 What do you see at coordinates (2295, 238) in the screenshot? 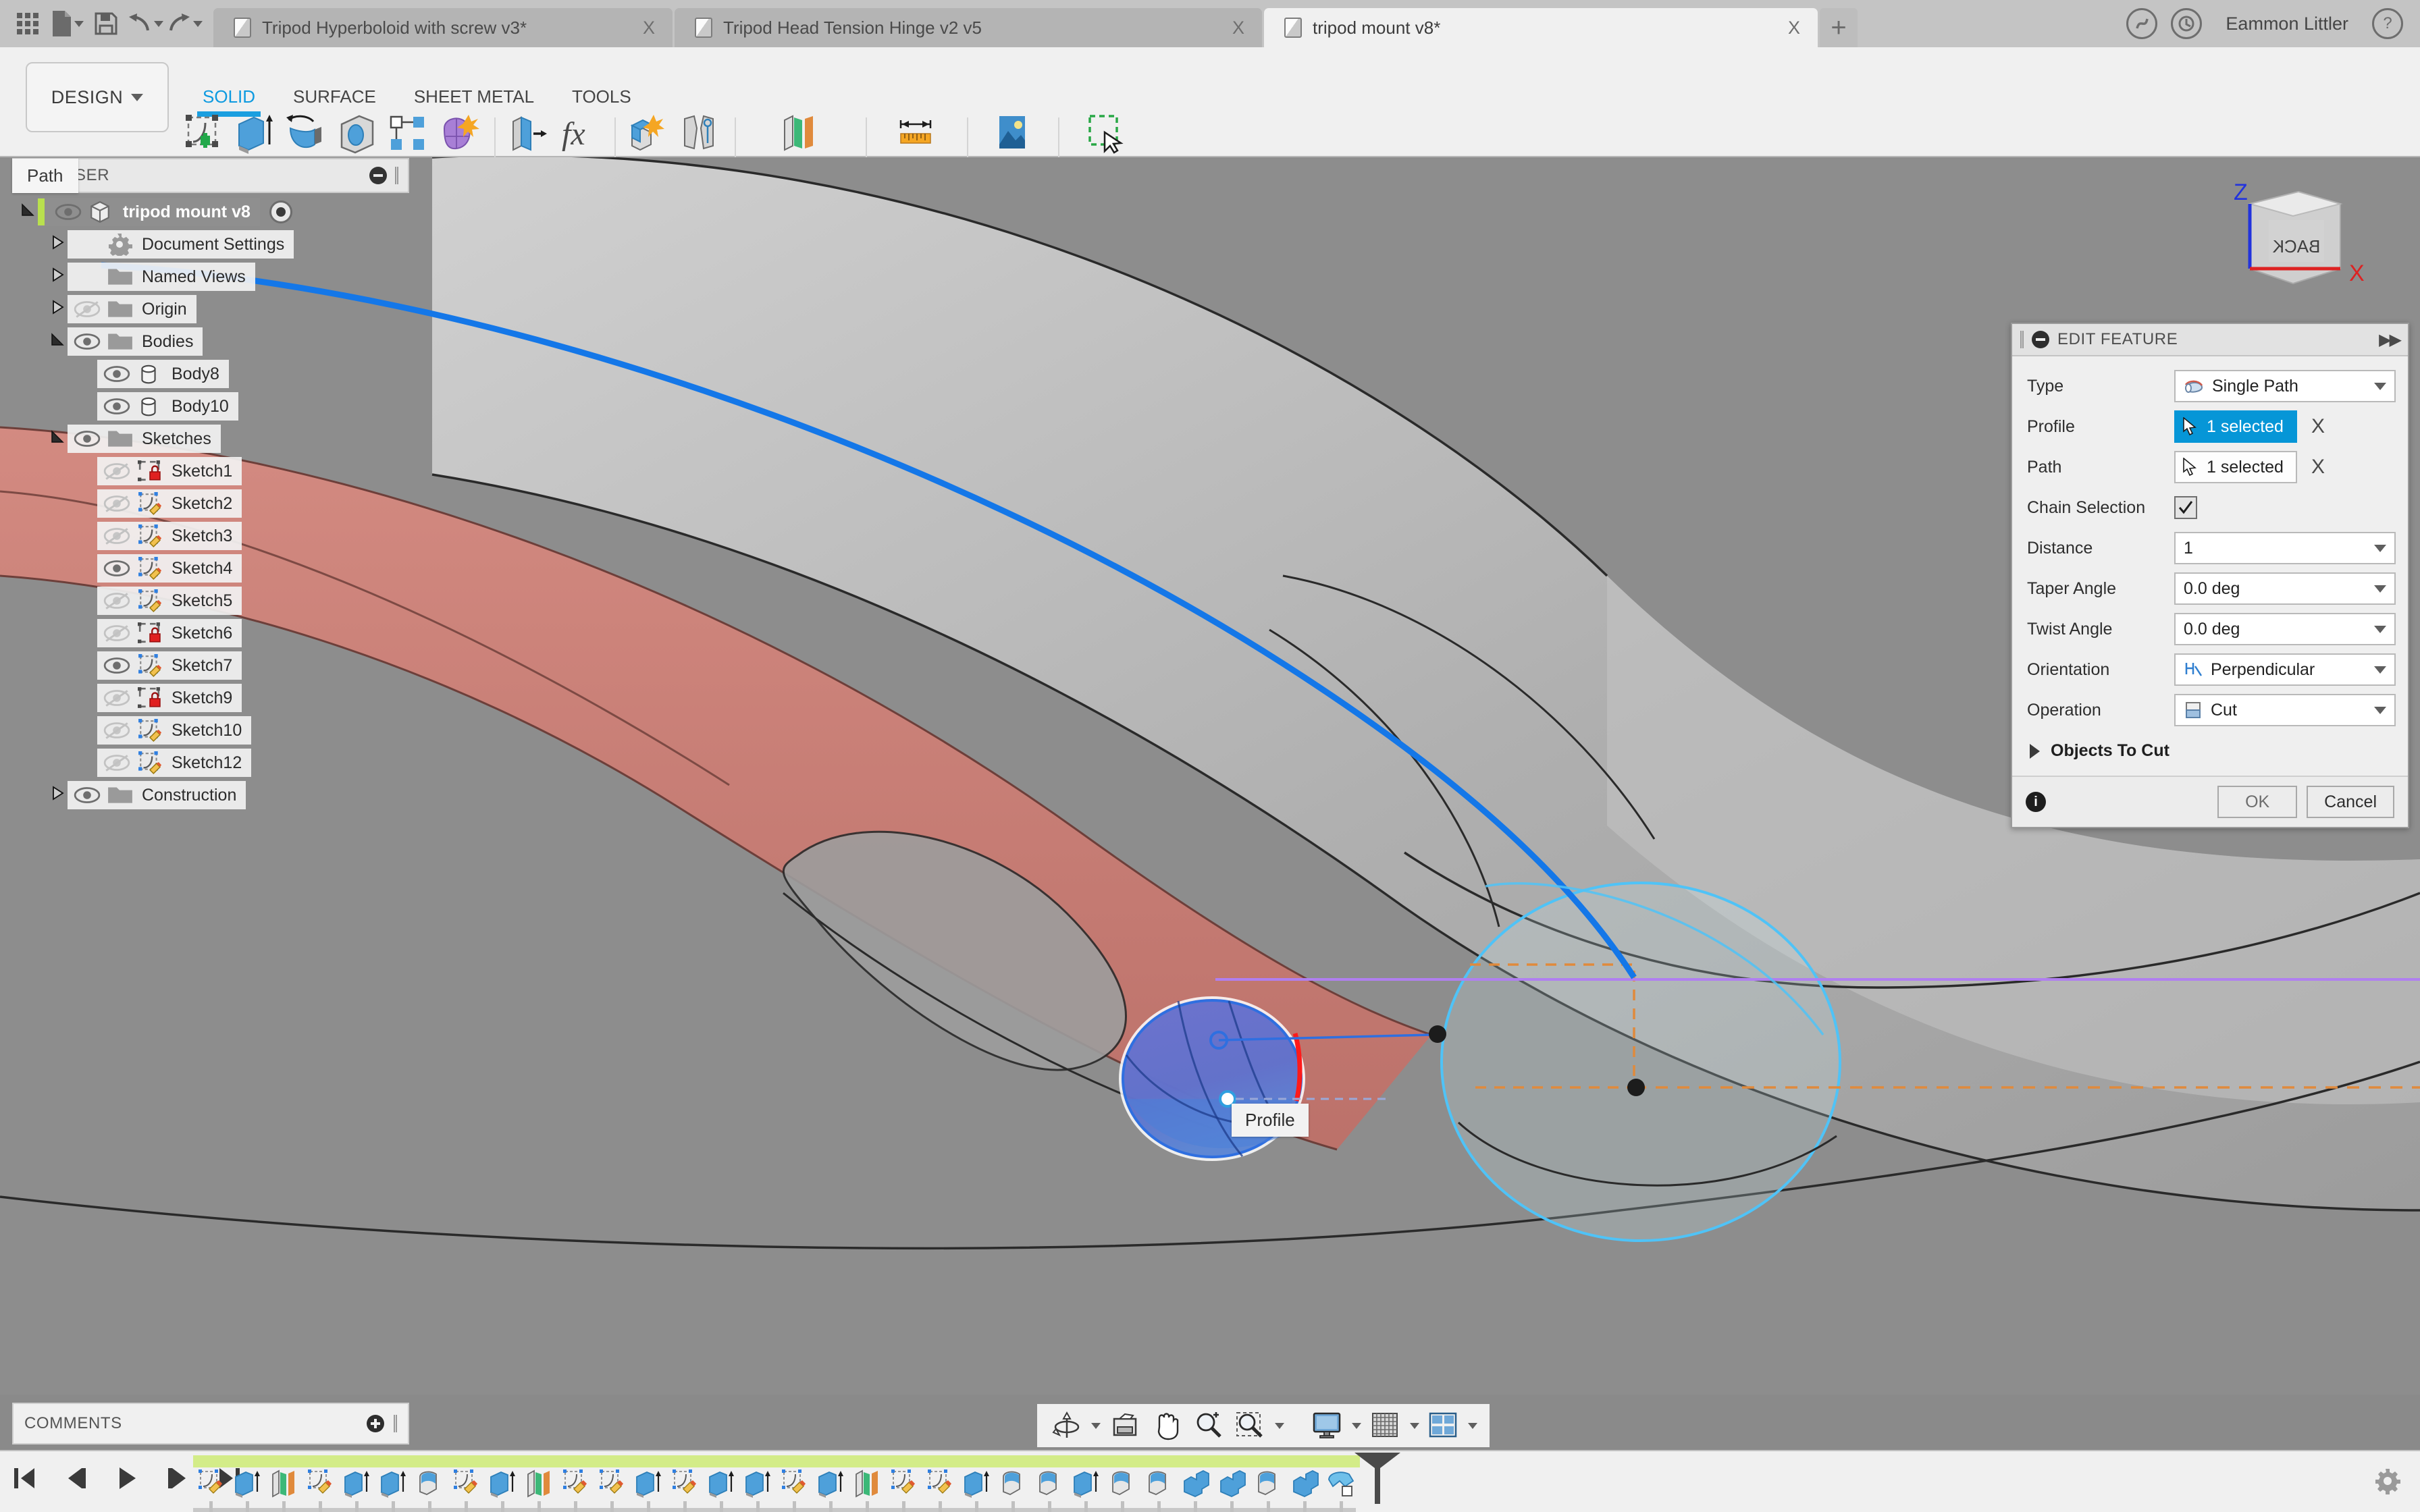
I see `view-cube: BACK Z X` at bounding box center [2295, 238].